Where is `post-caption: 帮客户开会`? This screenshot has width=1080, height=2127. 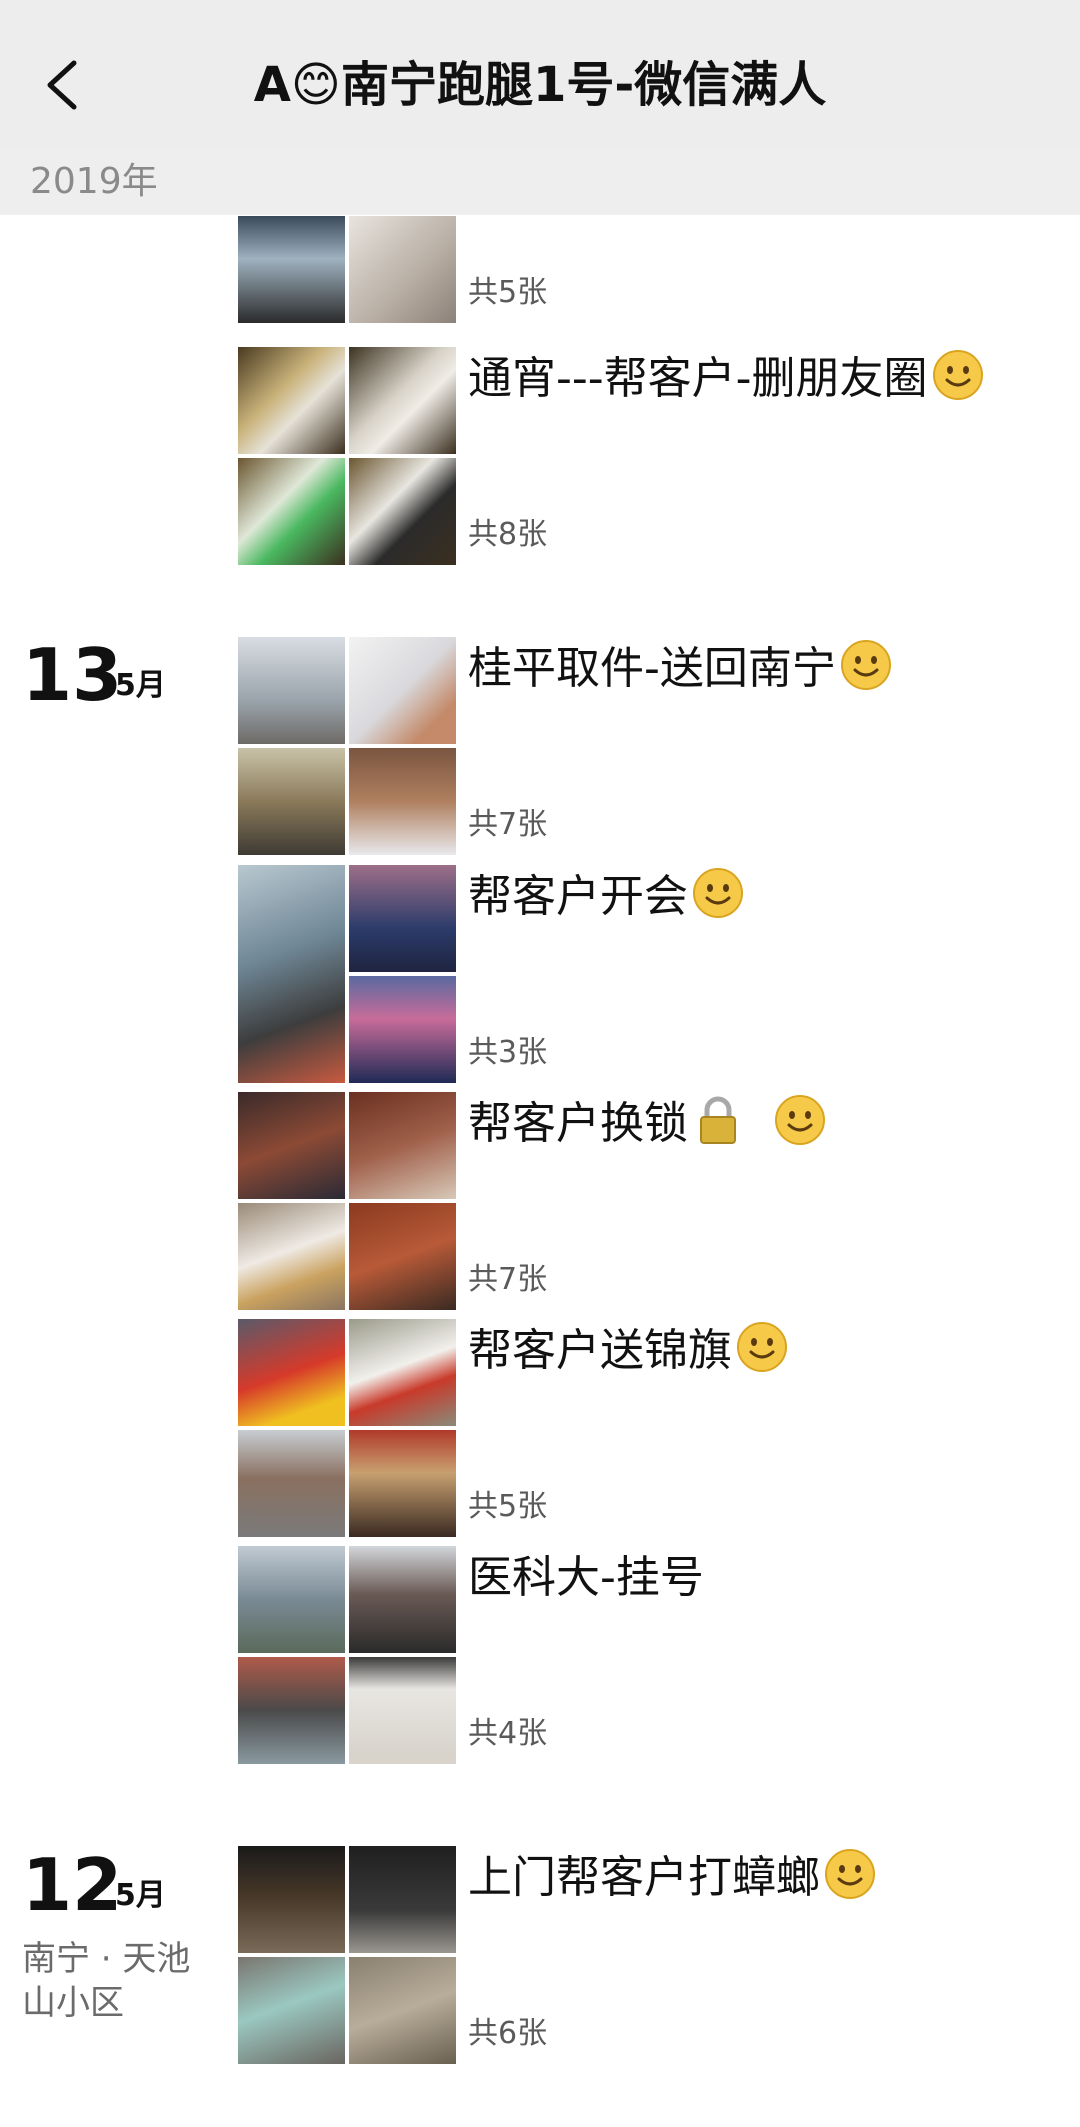 post-caption: 帮客户开会 is located at coordinates (606, 897).